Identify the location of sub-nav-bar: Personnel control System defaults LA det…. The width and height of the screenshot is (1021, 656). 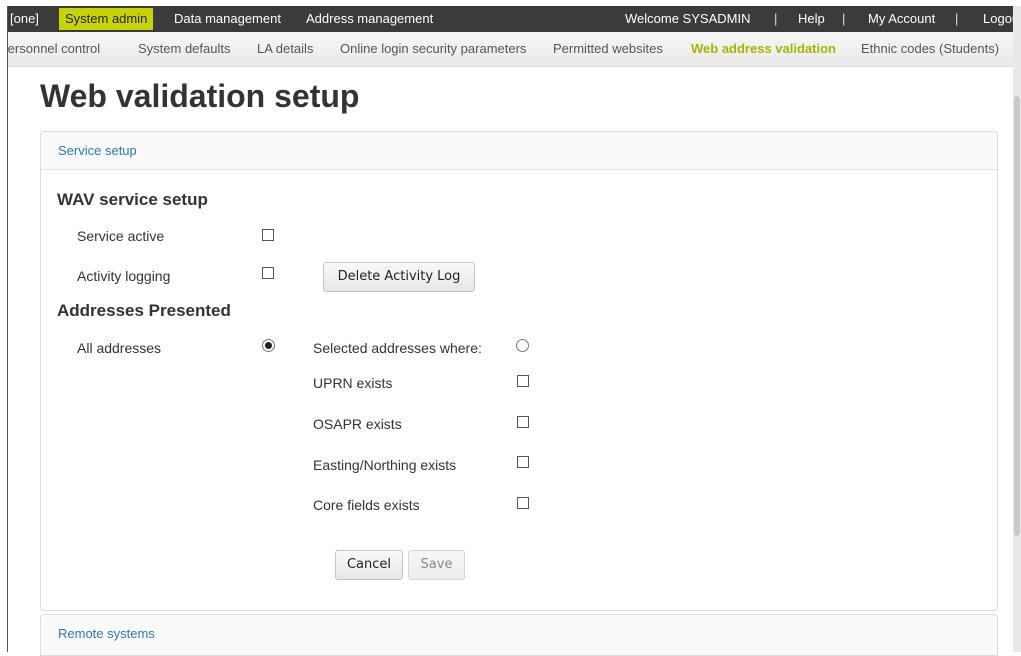
(514, 49).